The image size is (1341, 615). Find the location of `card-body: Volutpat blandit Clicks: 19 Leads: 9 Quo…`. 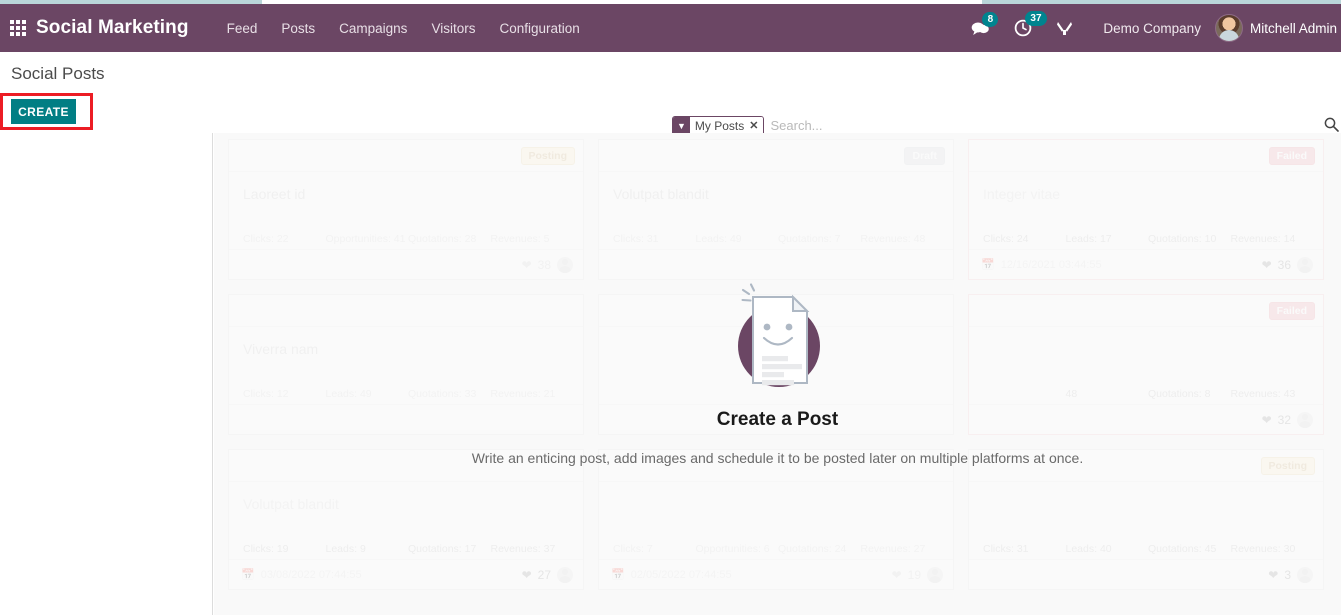

card-body: Volutpat blandit Clicks: 19 Leads: 9 Quo… is located at coordinates (406, 520).